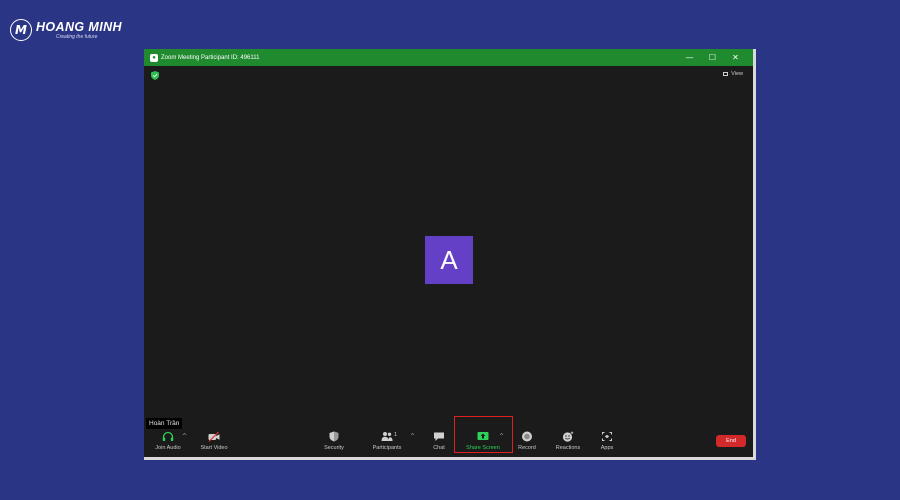 The width and height of the screenshot is (900, 500). Describe the element at coordinates (214, 448) in the screenshot. I see `start-video-label: Start Video` at that location.